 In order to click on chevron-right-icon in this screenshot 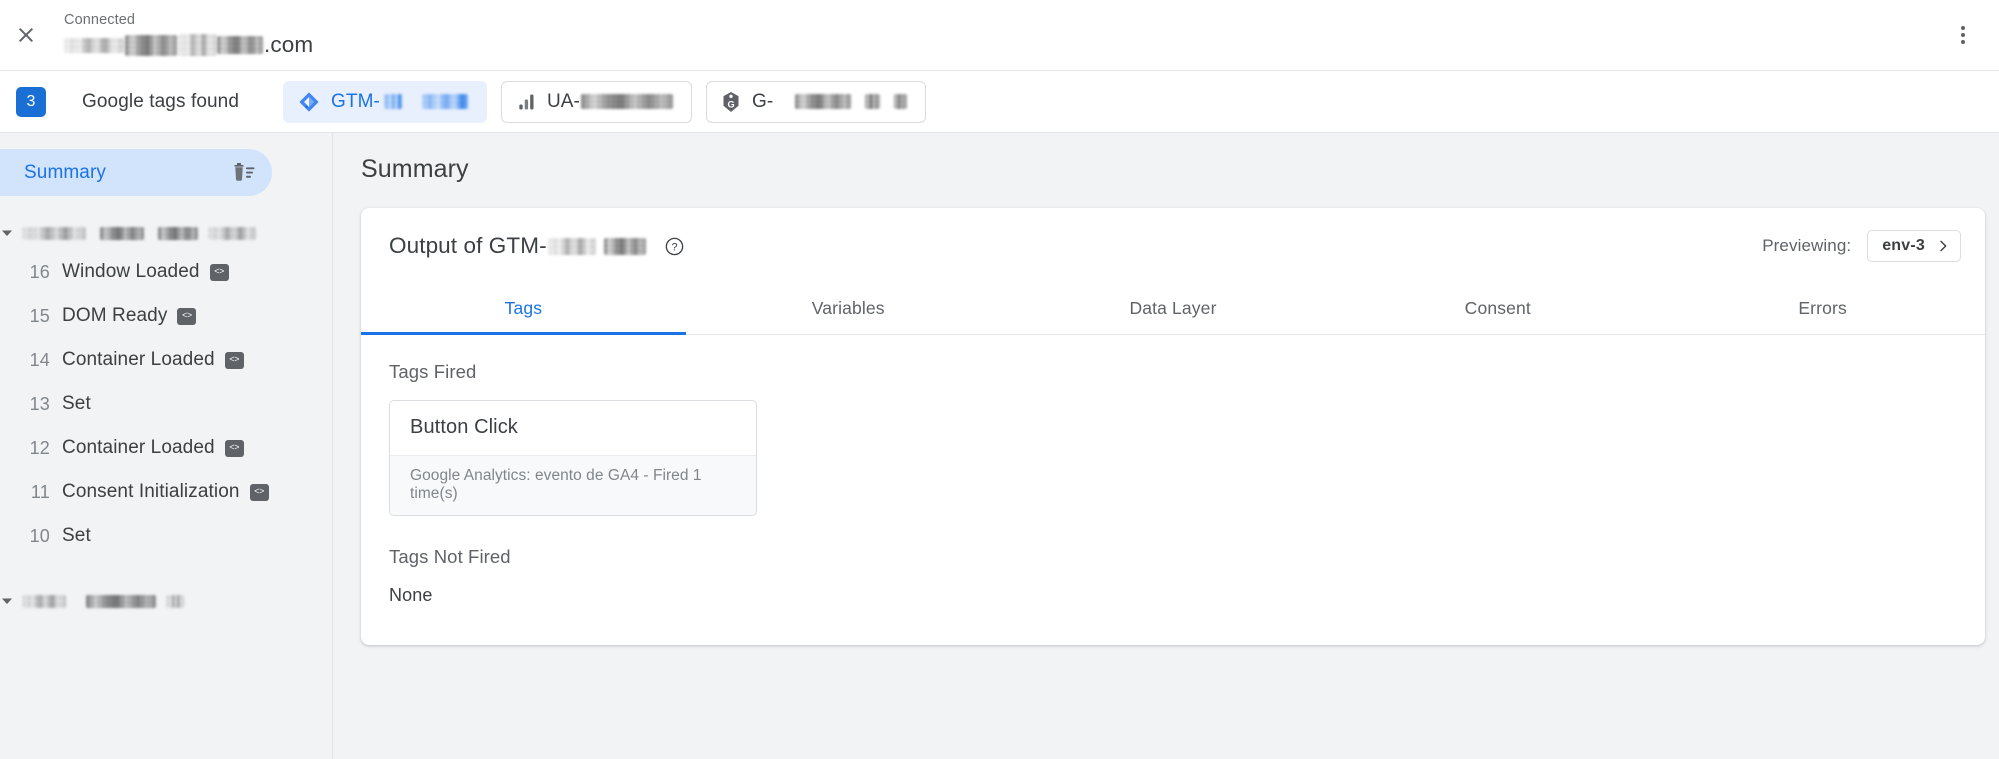, I will do `click(1943, 246)`.